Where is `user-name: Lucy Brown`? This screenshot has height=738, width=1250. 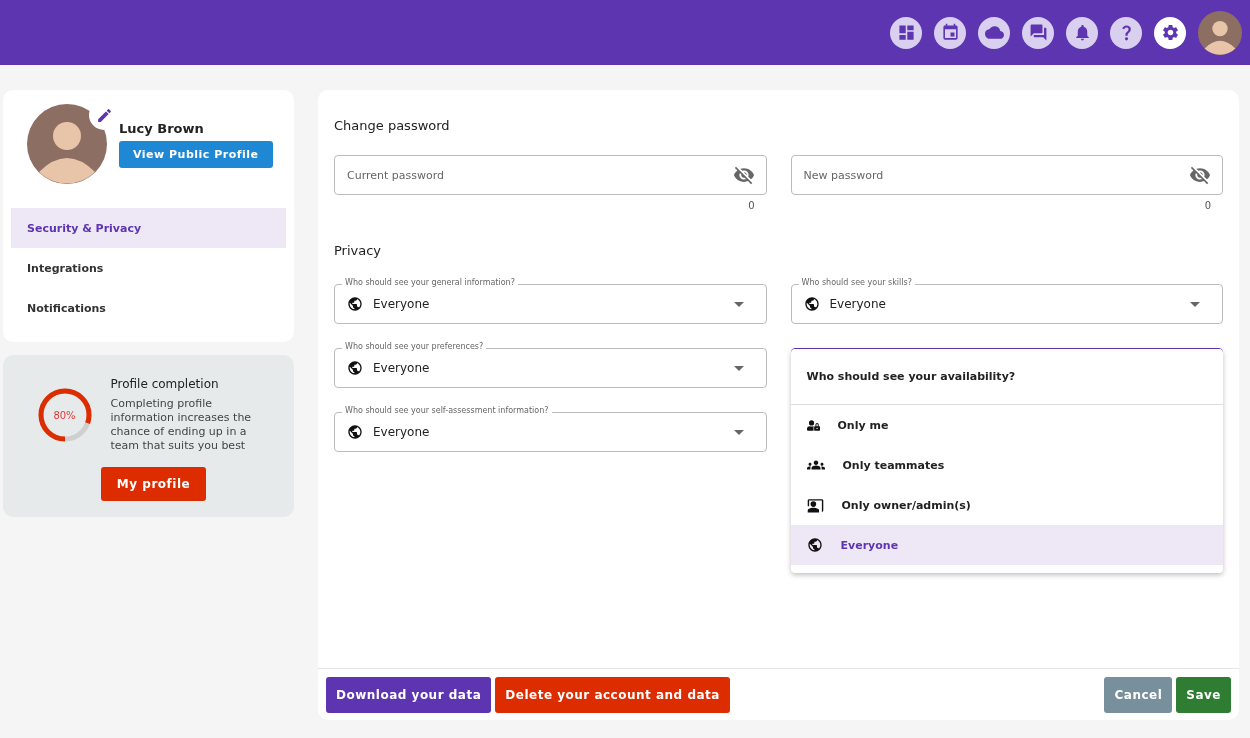 user-name: Lucy Brown is located at coordinates (162, 128).